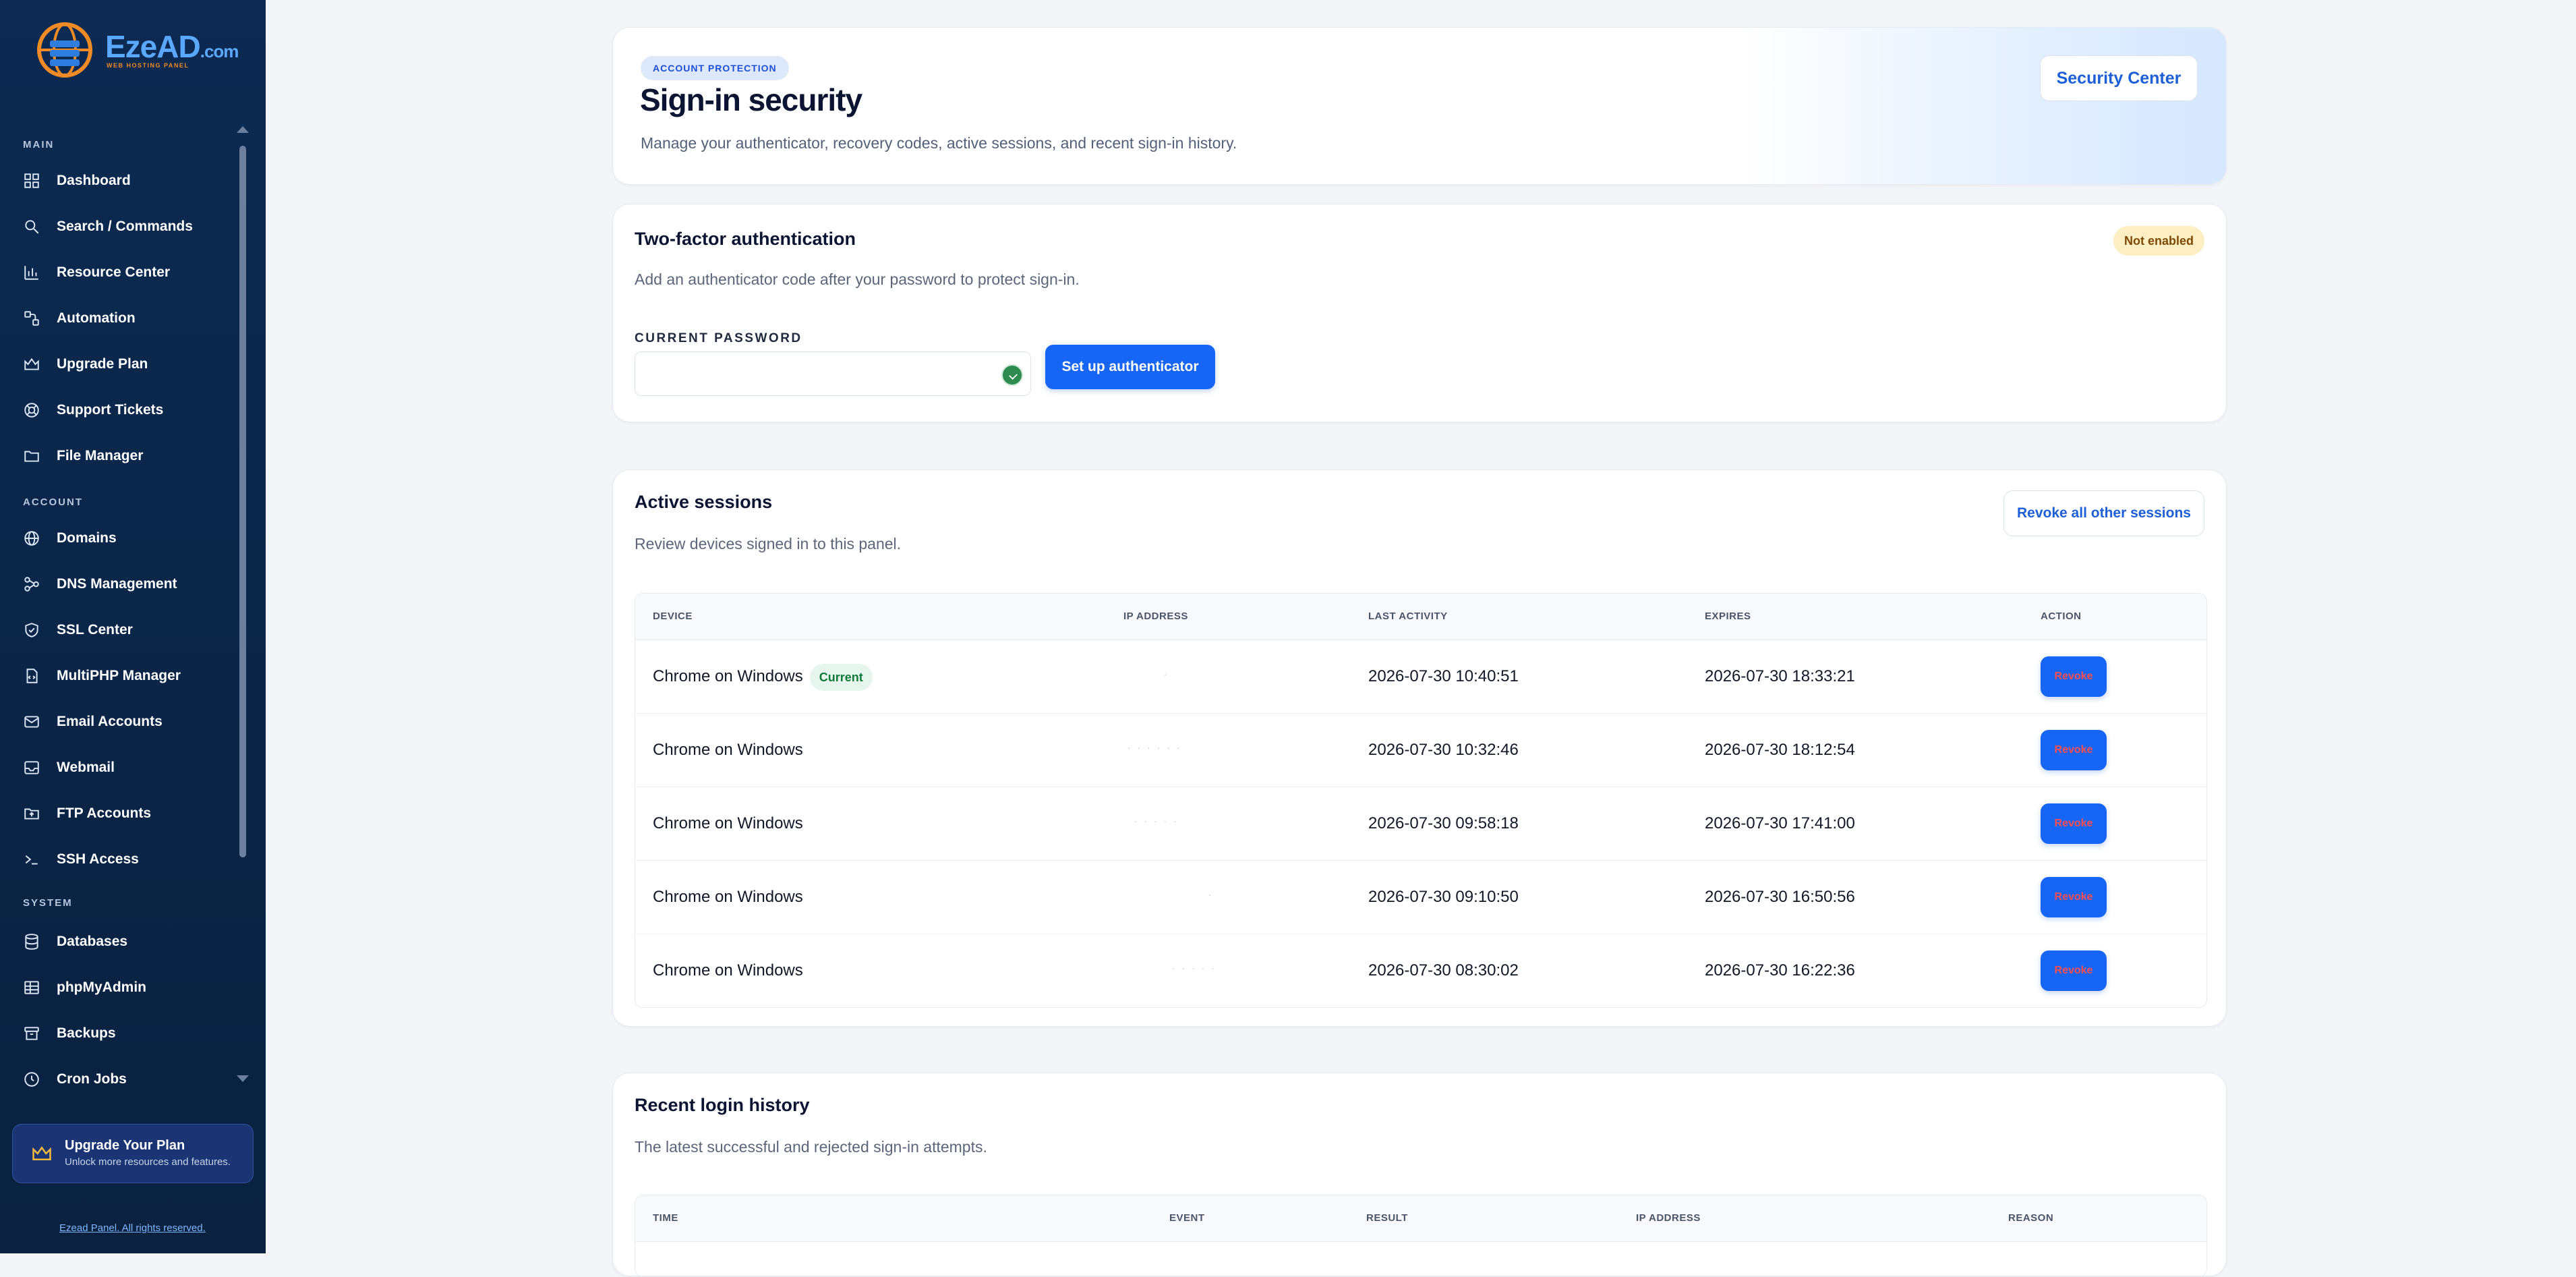 The image size is (2576, 1277). I want to click on grid-icon, so click(32, 180).